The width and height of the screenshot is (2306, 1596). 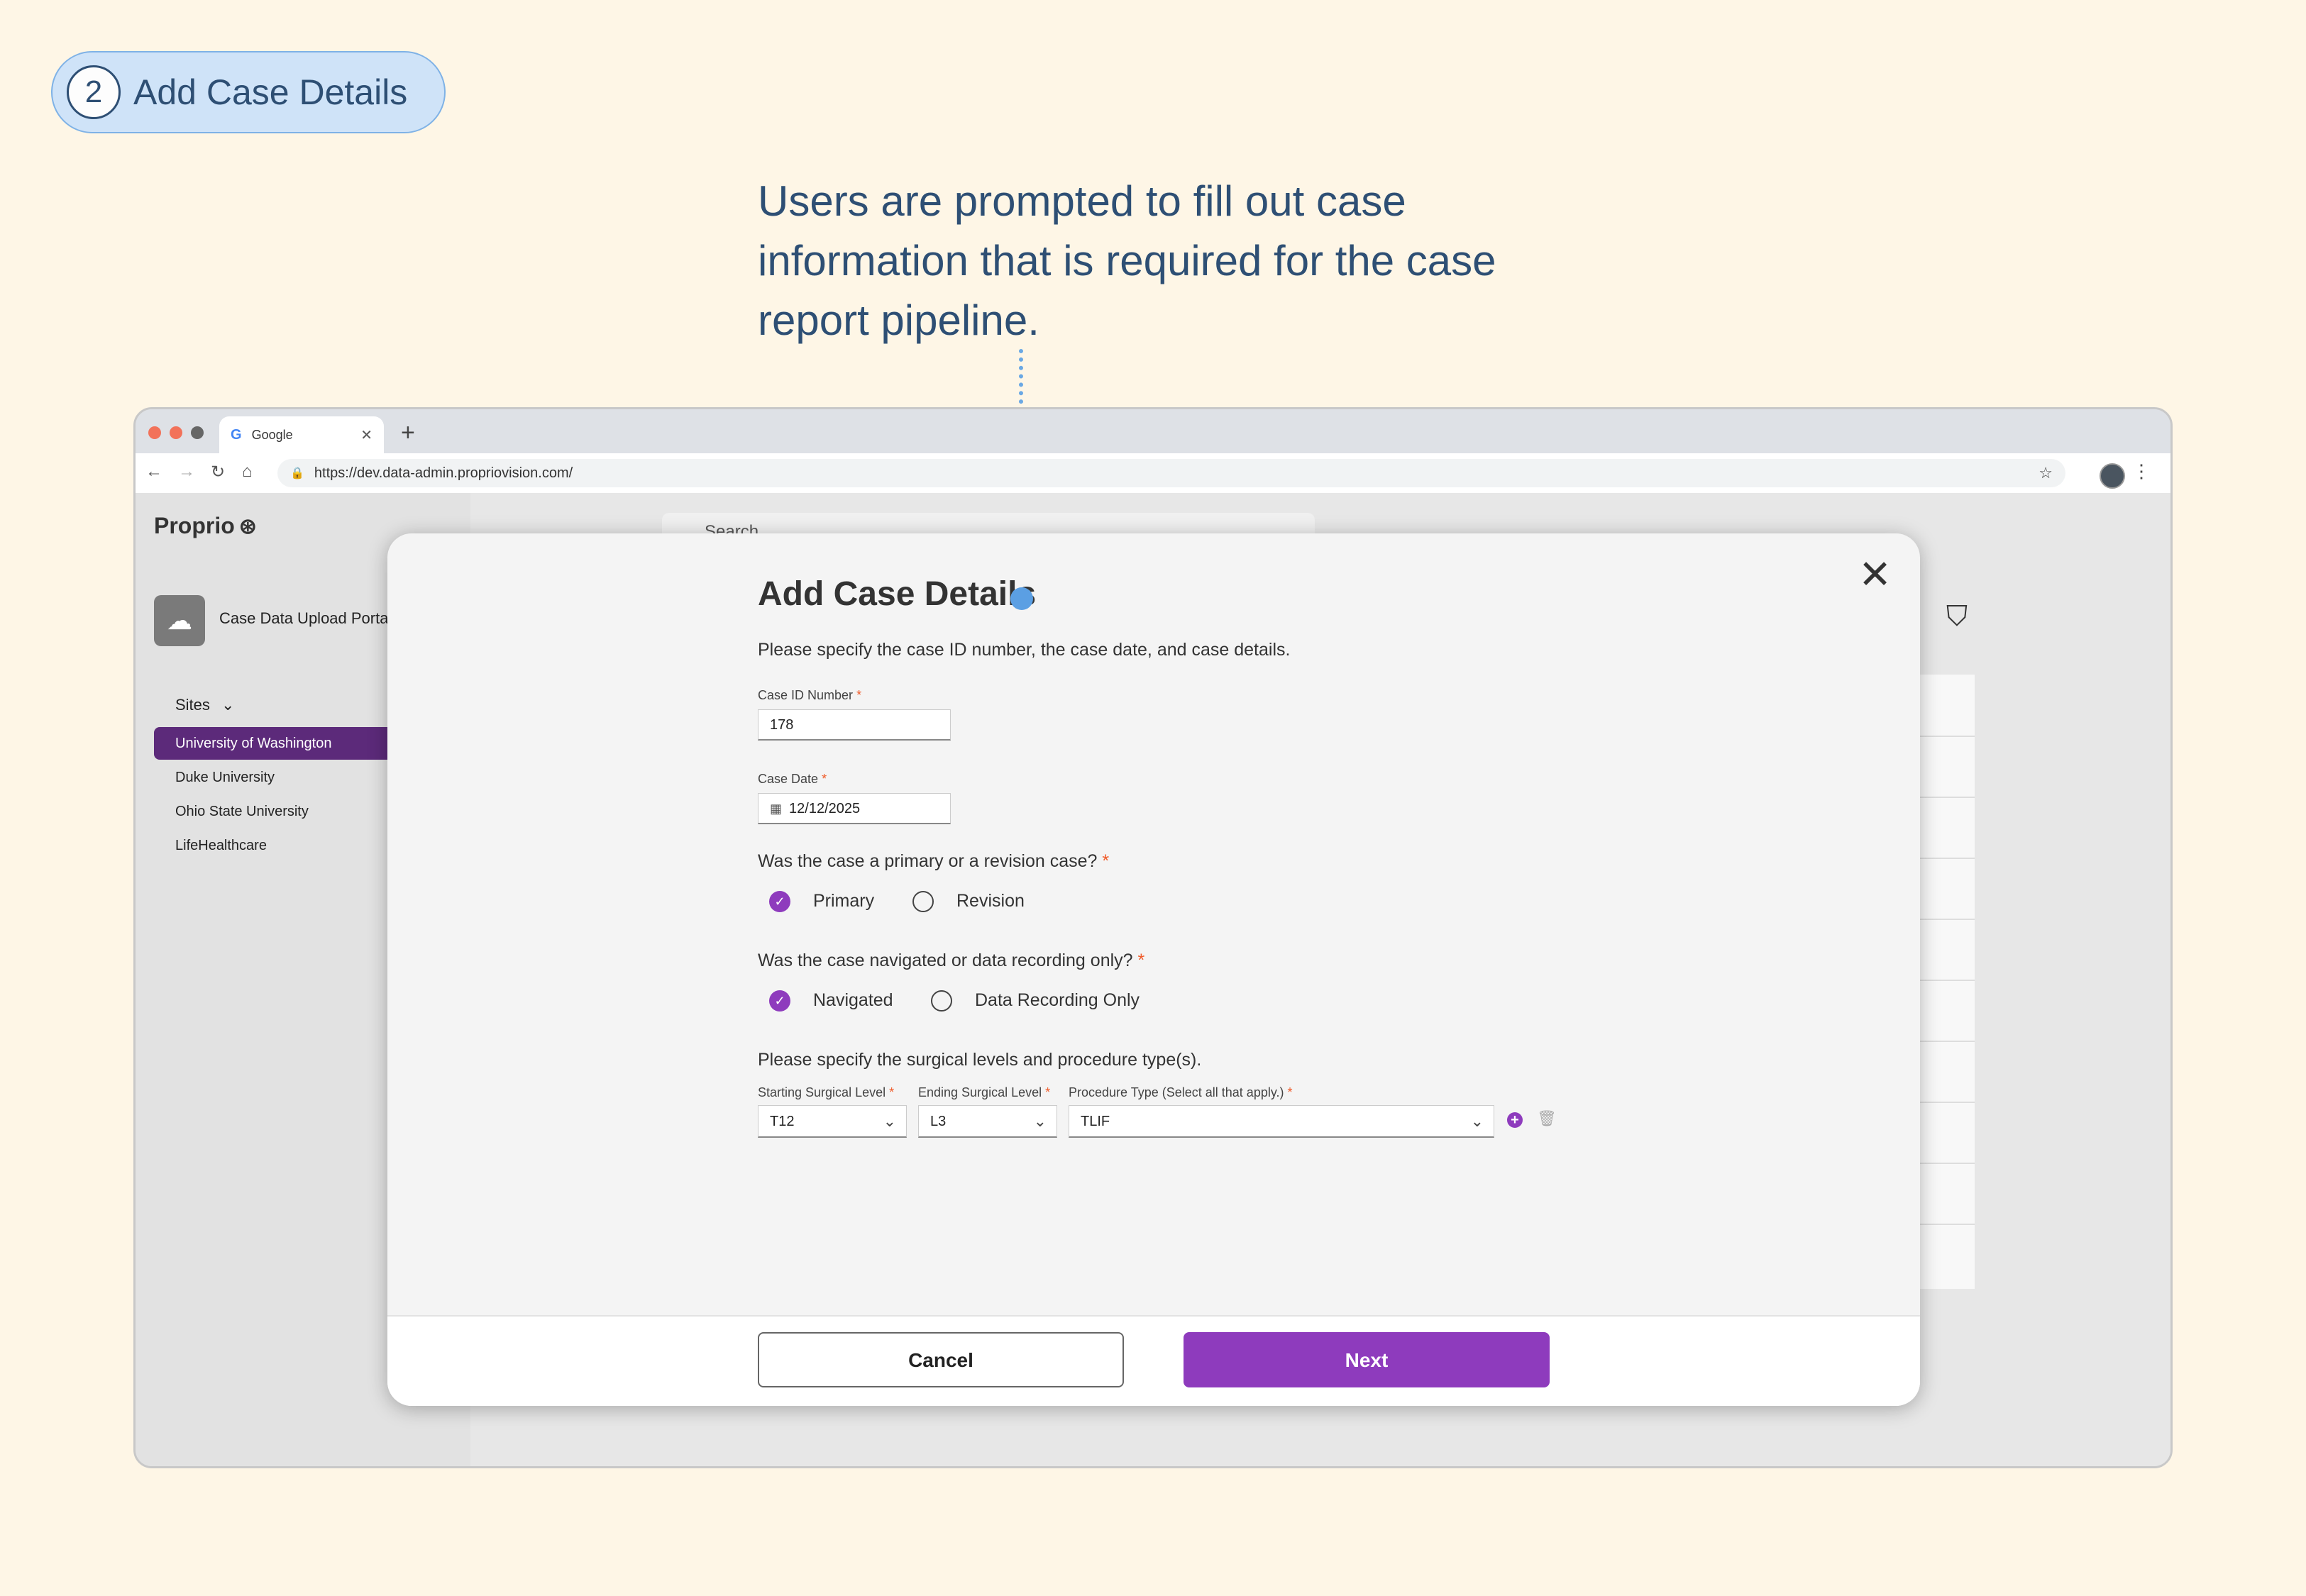 What do you see at coordinates (186, 472) in the screenshot?
I see `forward-icon: →` at bounding box center [186, 472].